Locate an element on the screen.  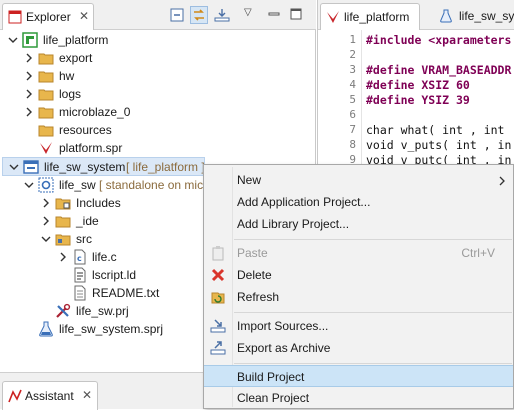
menu-item-new: New is located at coordinates (358, 180).